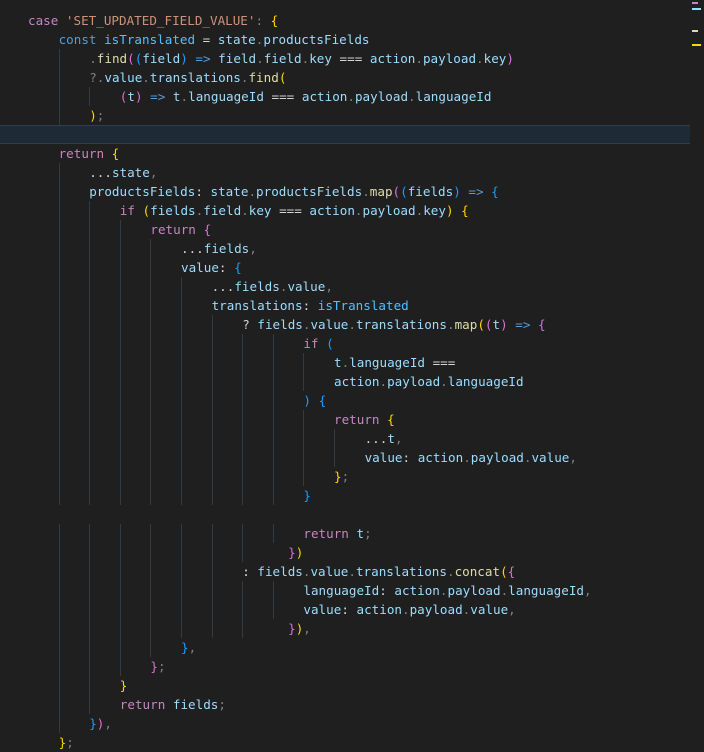 This screenshot has height=752, width=704. Describe the element at coordinates (345, 267) in the screenshot. I see `code-line: value: {` at that location.